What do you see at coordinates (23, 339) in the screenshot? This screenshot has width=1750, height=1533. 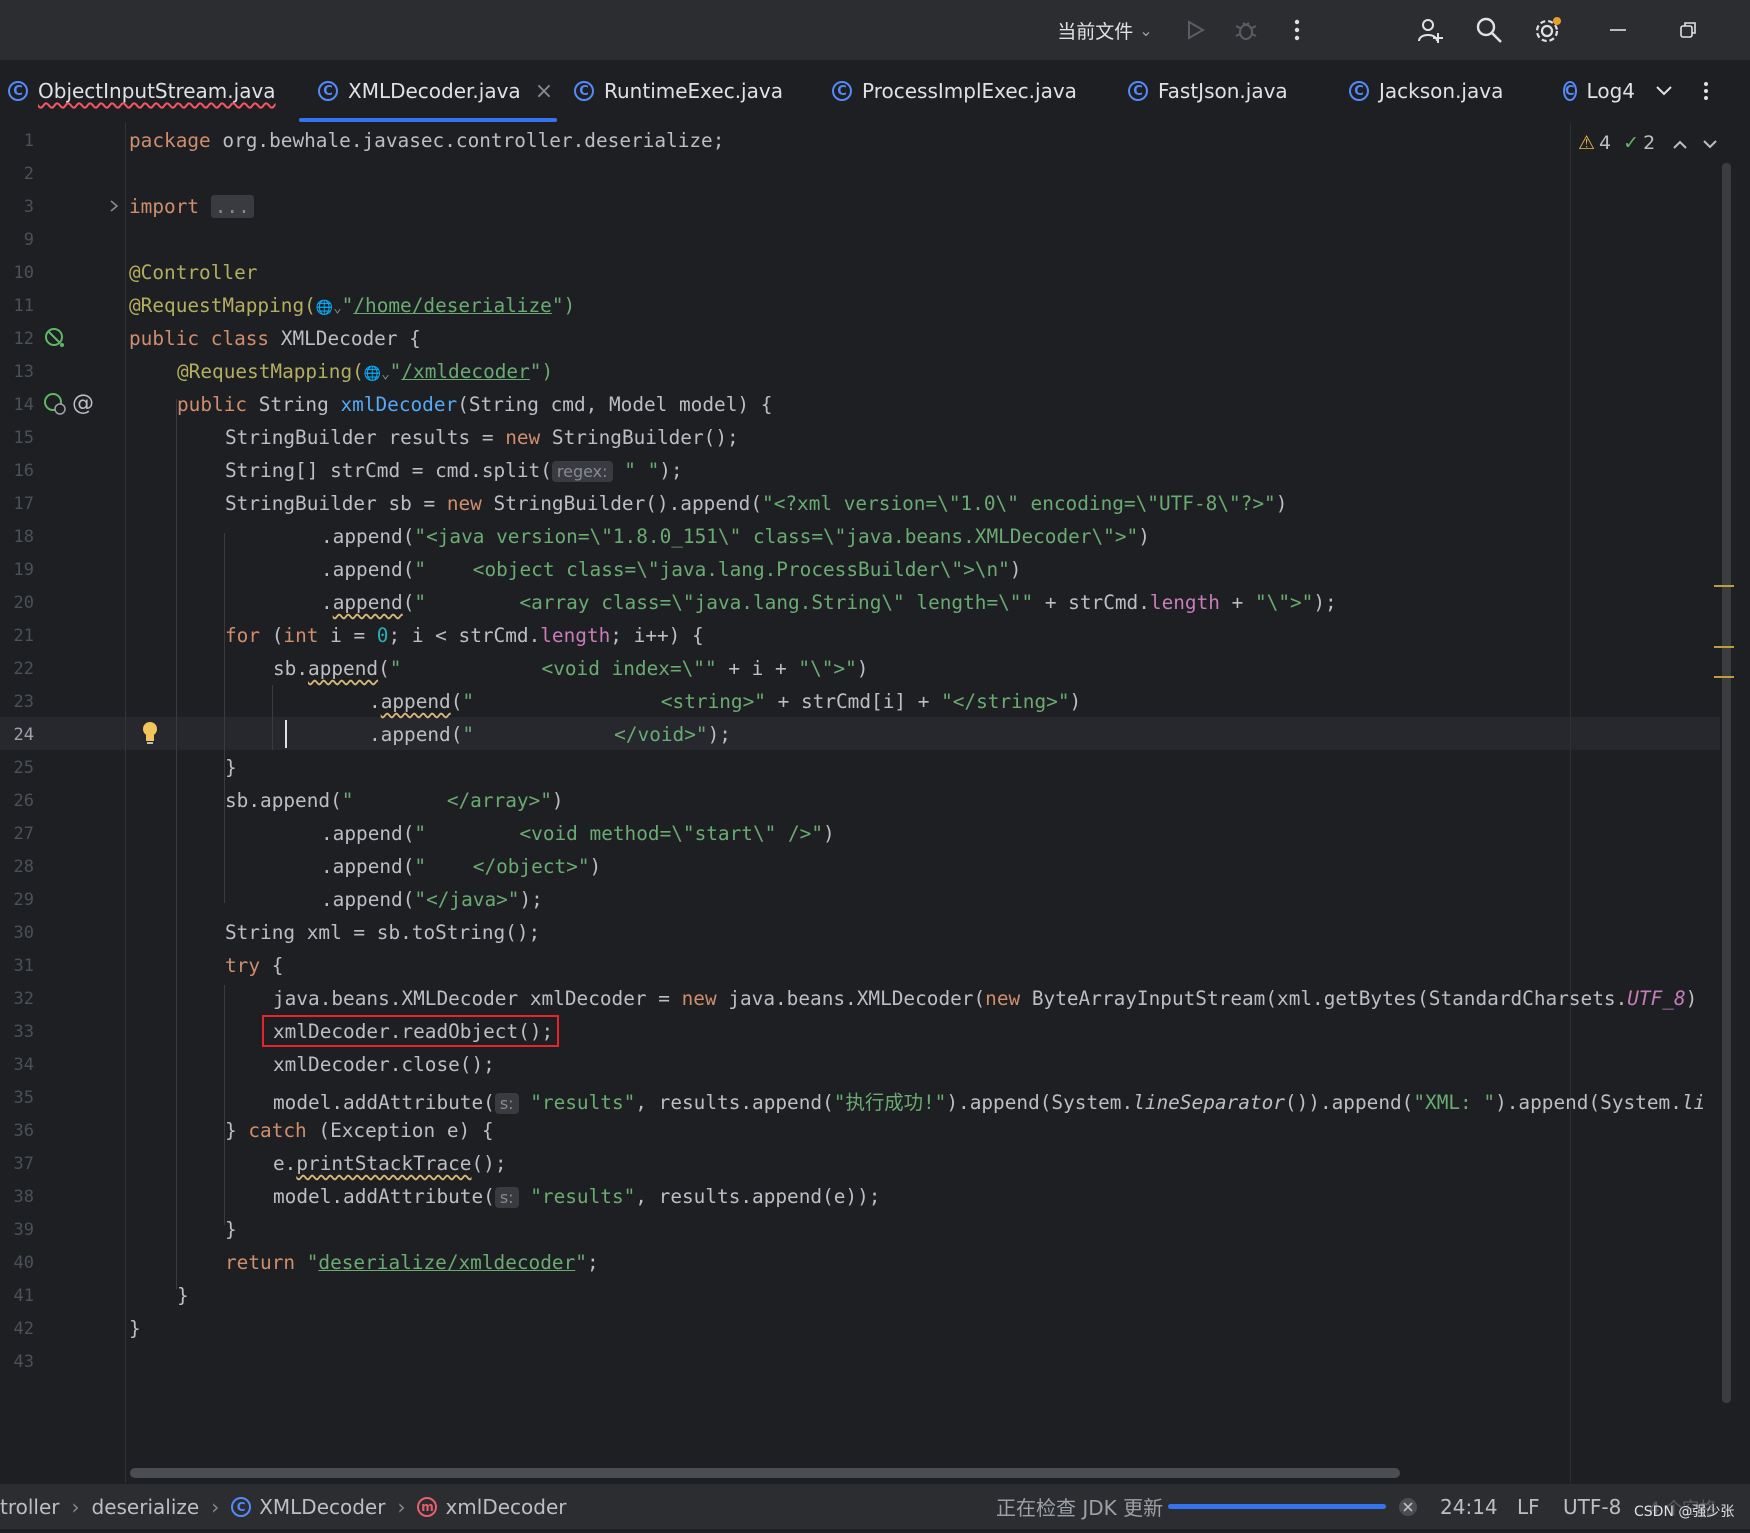 I see `line-number: 12` at bounding box center [23, 339].